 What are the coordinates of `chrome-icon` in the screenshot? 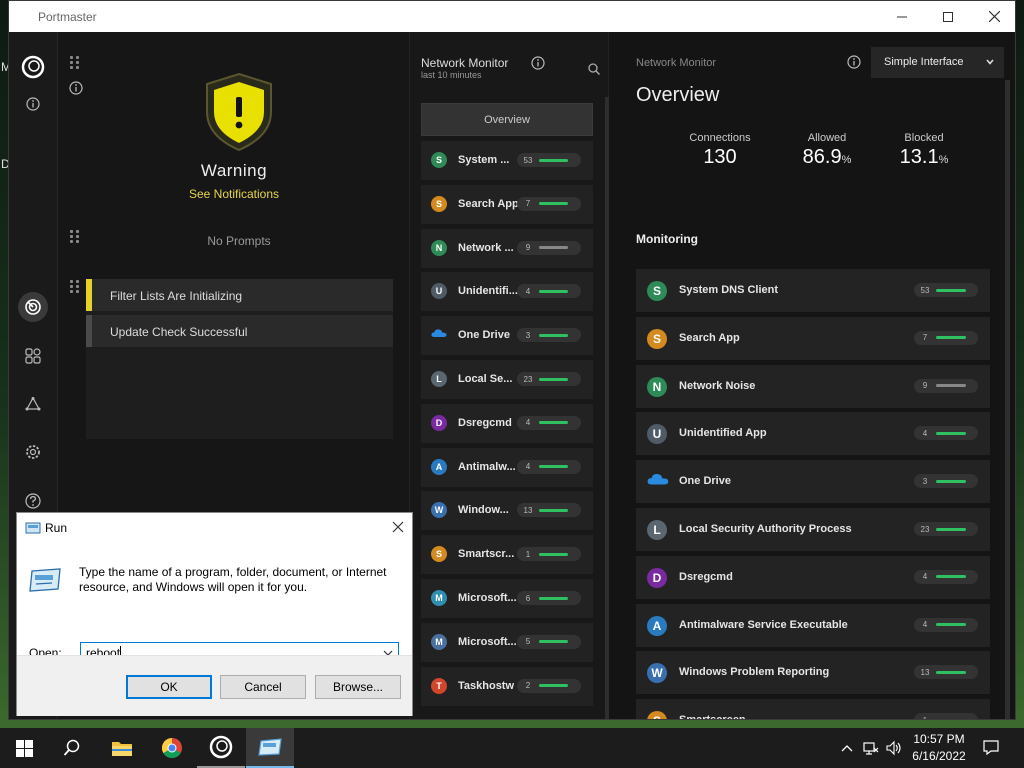 It's located at (172, 748).